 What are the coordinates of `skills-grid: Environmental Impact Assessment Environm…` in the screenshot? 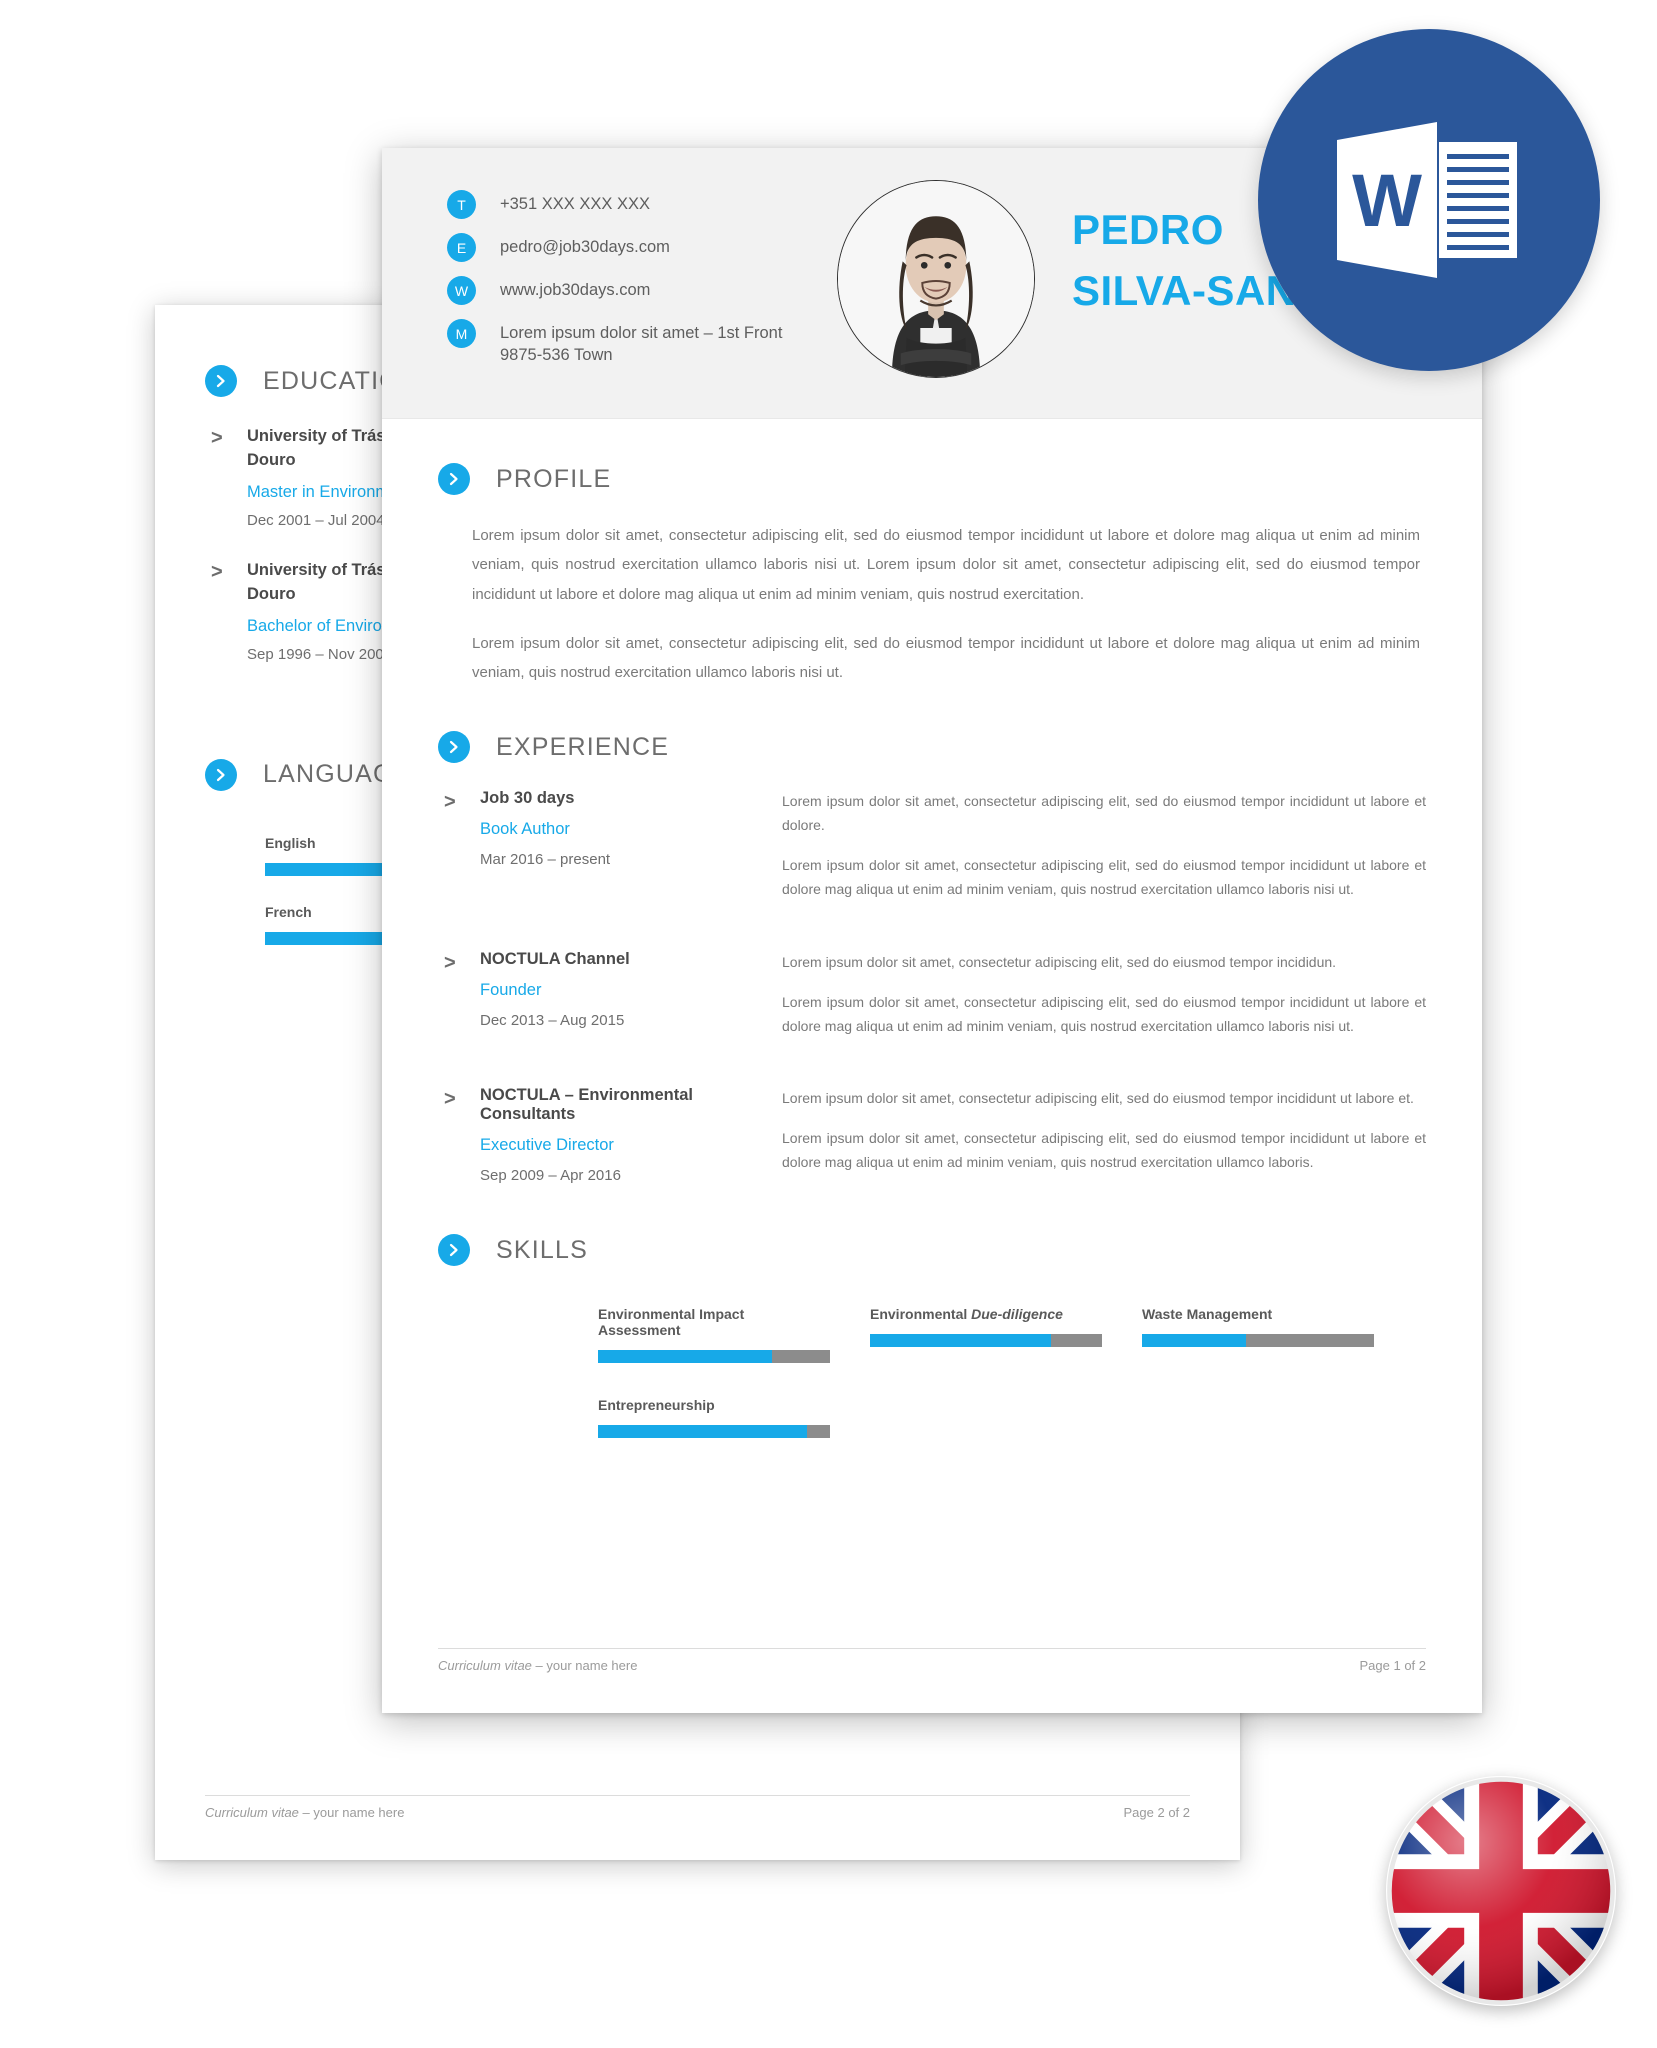 It's located at (932, 1382).